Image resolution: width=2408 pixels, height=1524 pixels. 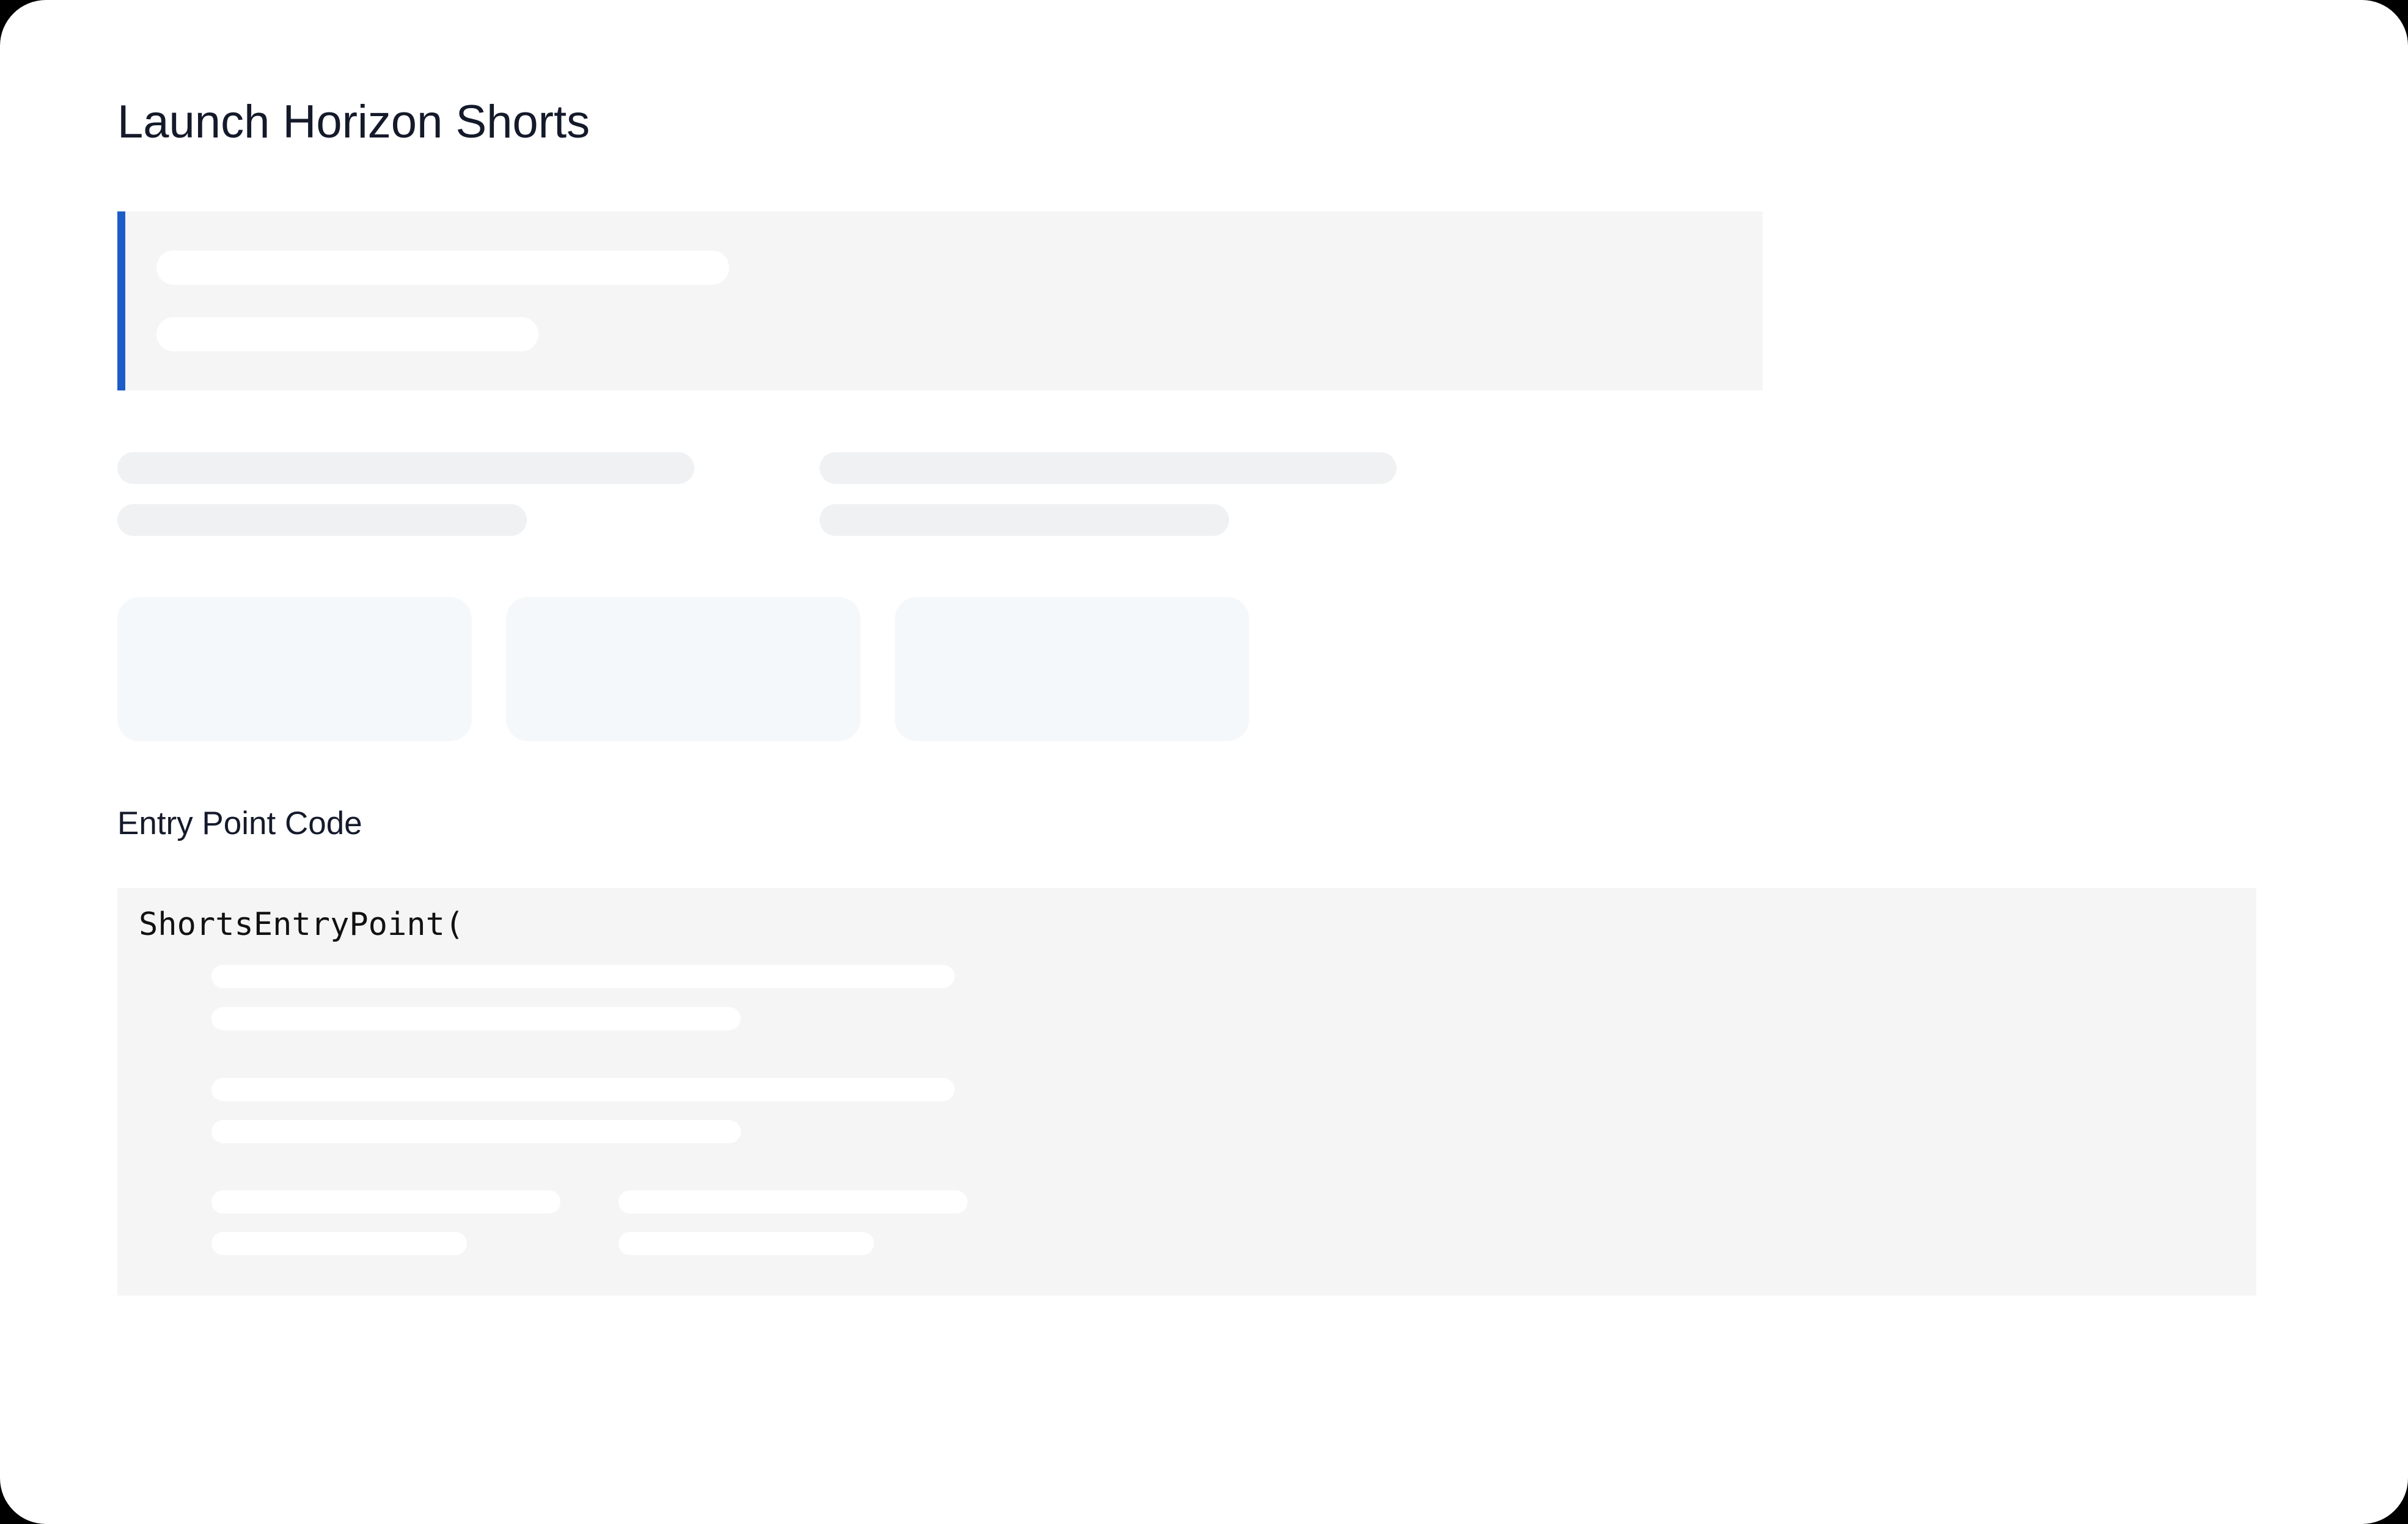 What do you see at coordinates (239, 823) in the screenshot?
I see `section-label-entry-point-code: Entry Point Code` at bounding box center [239, 823].